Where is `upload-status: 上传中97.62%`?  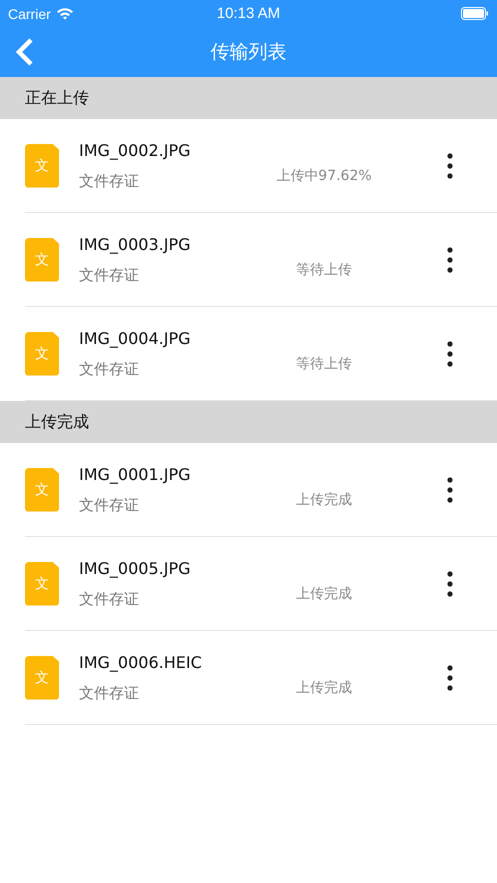
upload-status: 上传中97.62% is located at coordinates (324, 175).